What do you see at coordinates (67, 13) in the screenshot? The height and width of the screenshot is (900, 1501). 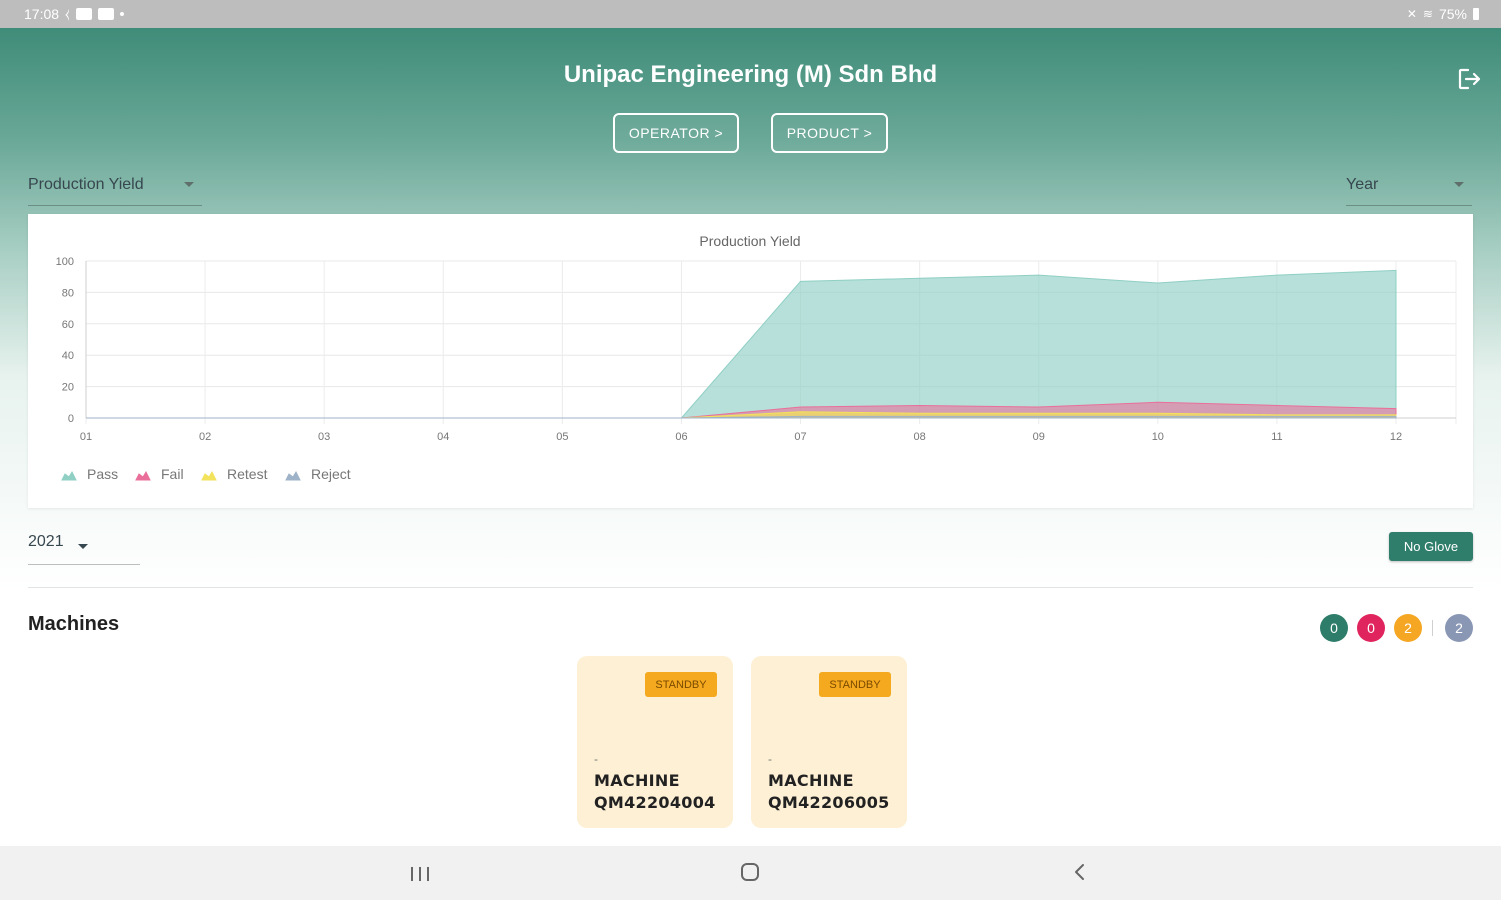 I see `mute-icon: ⧼` at bounding box center [67, 13].